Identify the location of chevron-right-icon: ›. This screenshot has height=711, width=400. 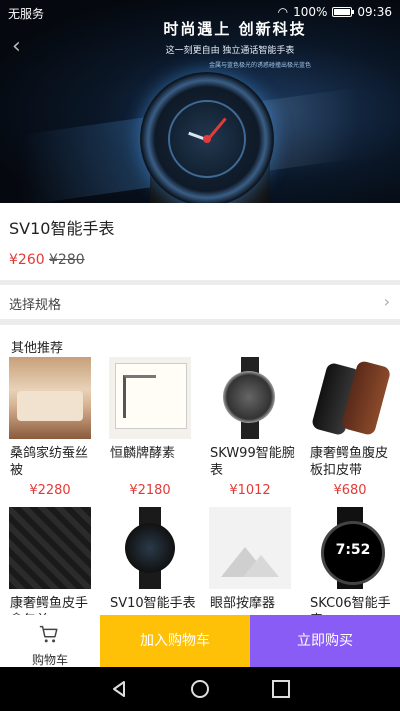
(386, 301).